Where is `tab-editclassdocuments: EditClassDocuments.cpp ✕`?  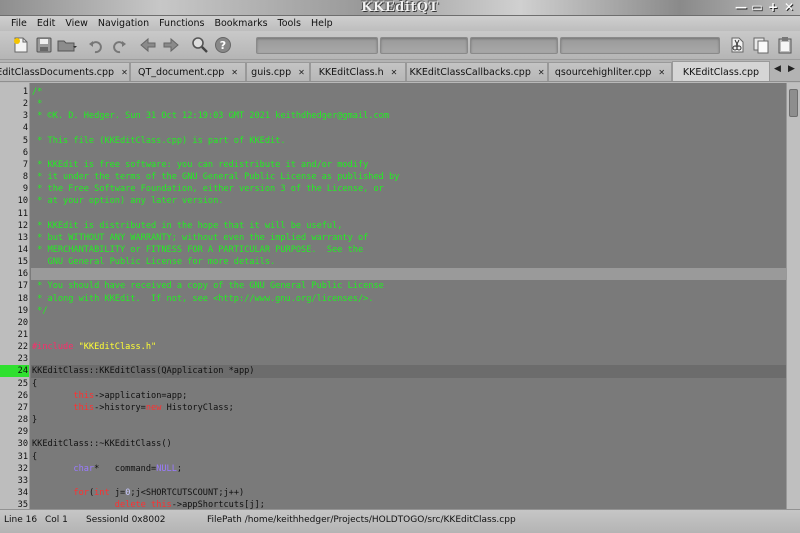 tab-editclassdocuments: EditClassDocuments.cpp ✕ is located at coordinates (65, 71).